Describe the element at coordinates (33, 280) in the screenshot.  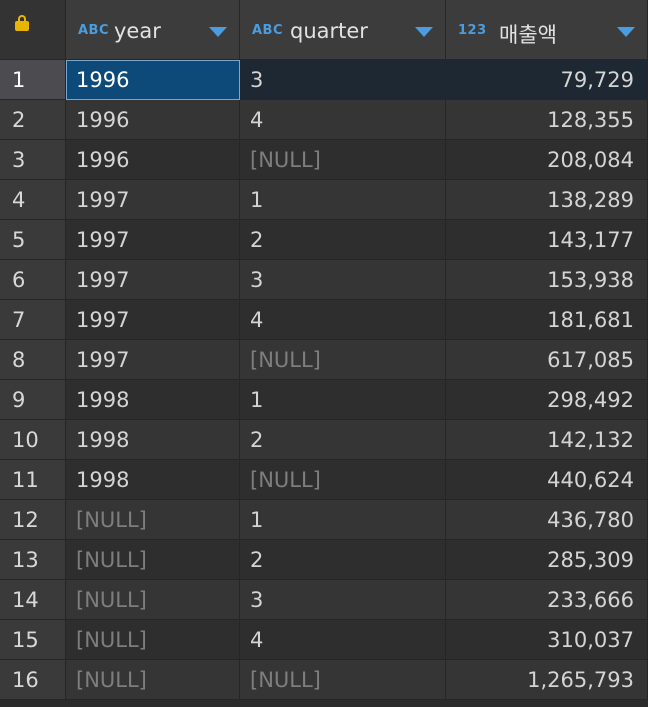
I see `row-number: 6` at that location.